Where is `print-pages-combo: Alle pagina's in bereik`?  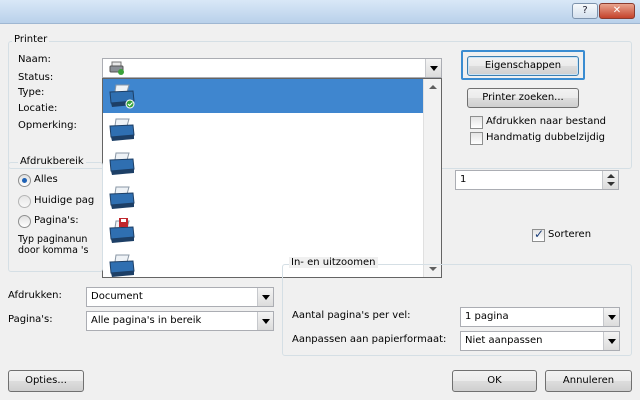 print-pages-combo: Alle pagina's in bereik is located at coordinates (180, 321).